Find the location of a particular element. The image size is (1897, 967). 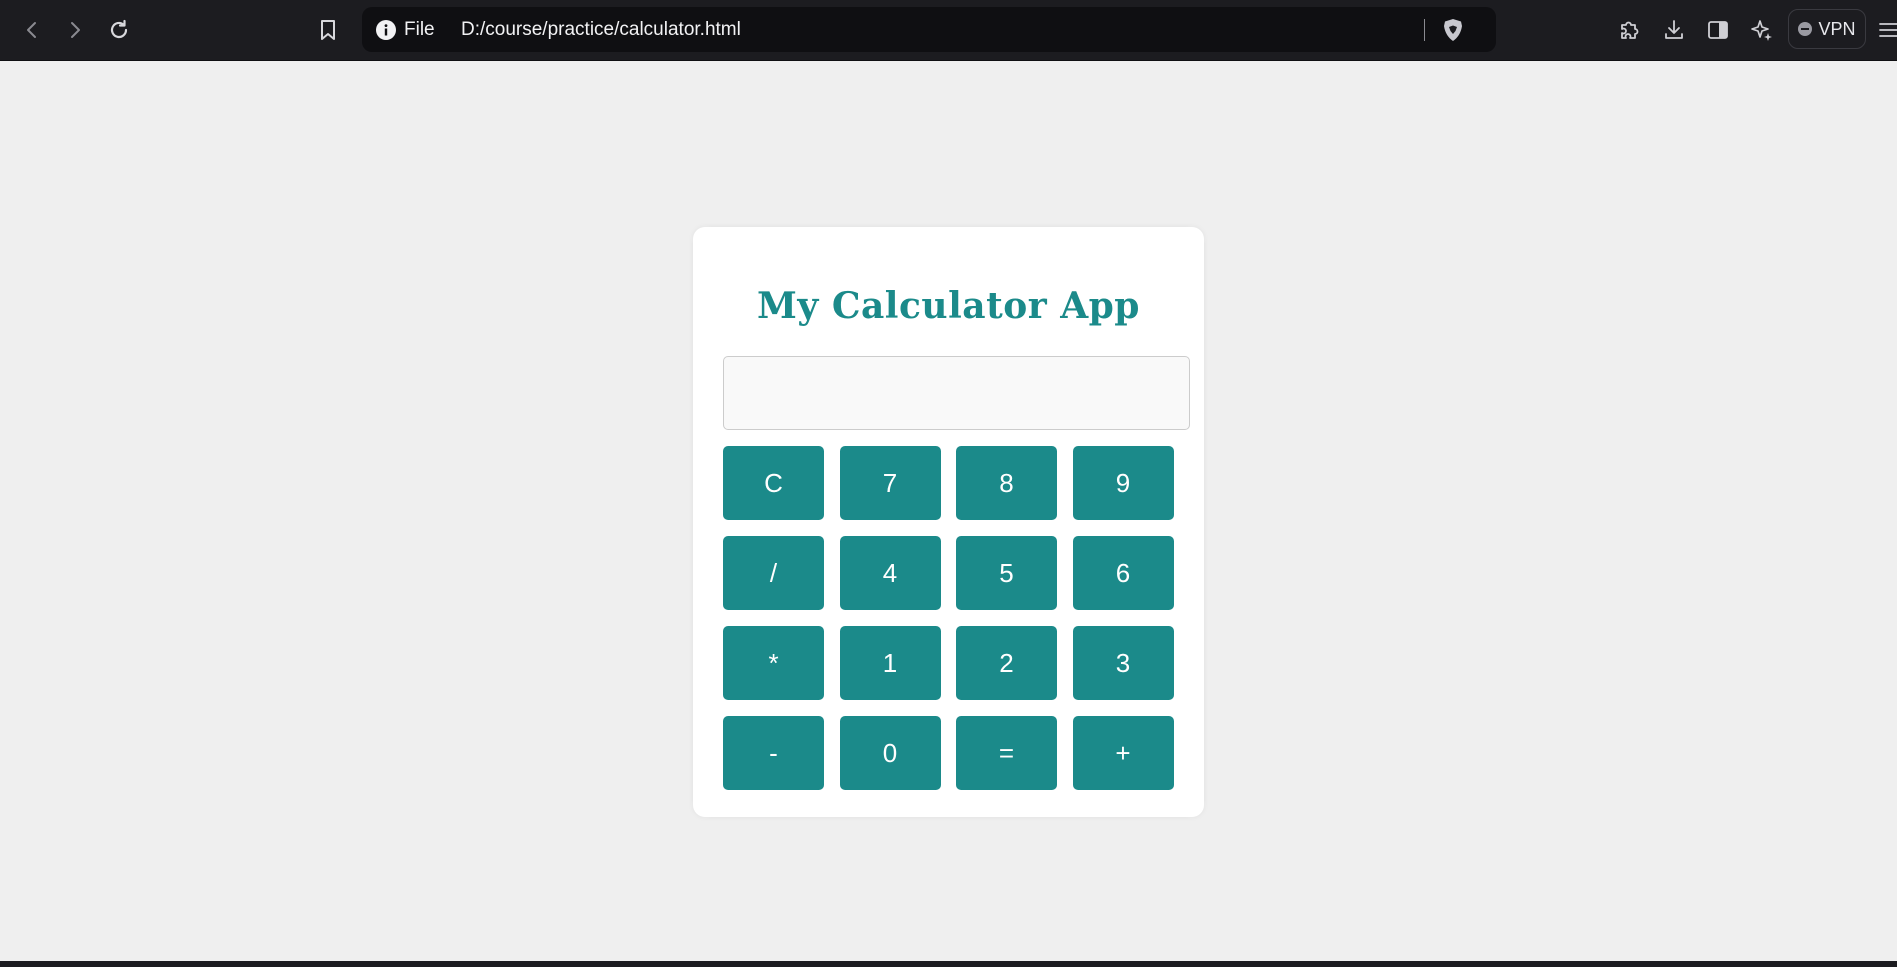

sidebar-icon is located at coordinates (1718, 30).